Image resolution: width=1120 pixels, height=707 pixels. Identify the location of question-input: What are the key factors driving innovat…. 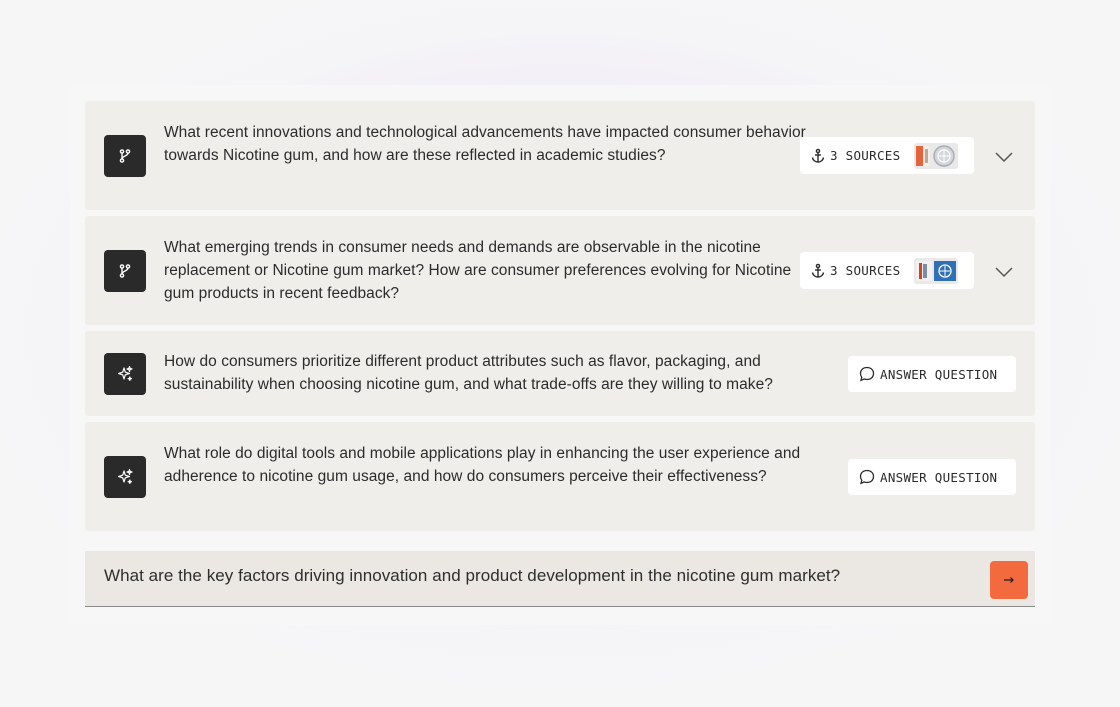
(560, 579).